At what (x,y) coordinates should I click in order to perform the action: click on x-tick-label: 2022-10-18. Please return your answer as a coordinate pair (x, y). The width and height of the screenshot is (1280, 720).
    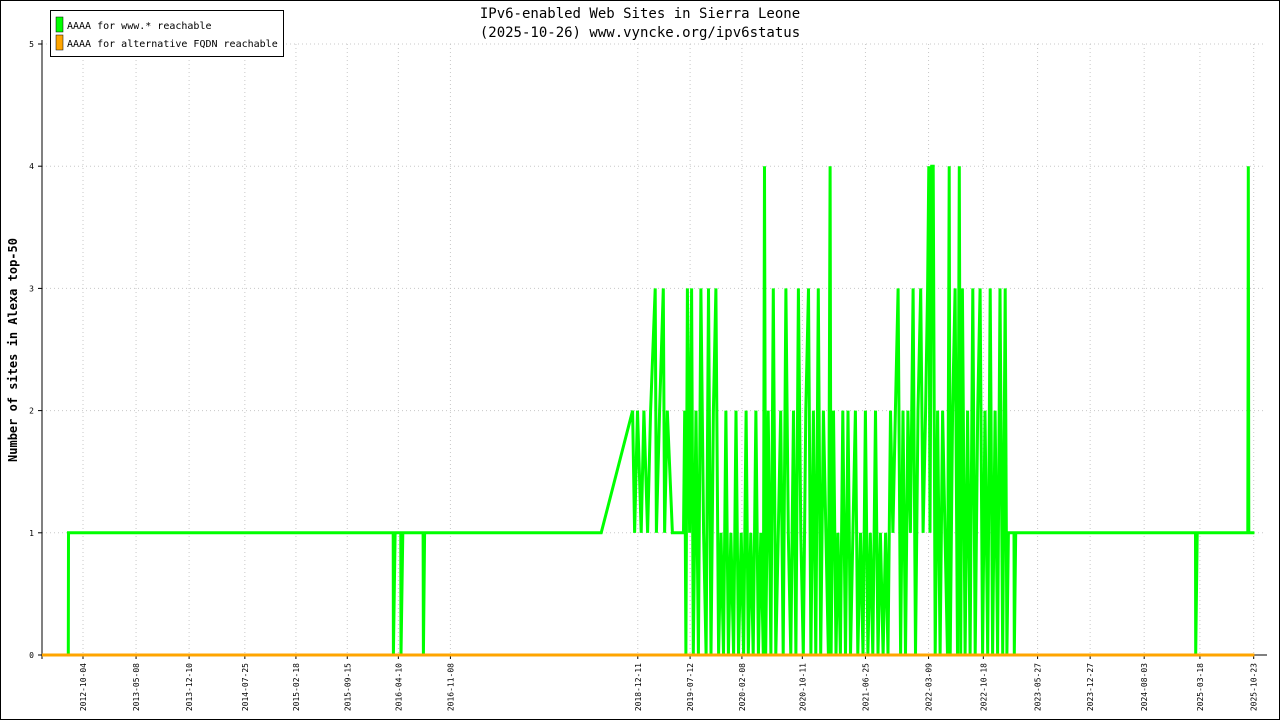
    Looking at the image, I should click on (983, 687).